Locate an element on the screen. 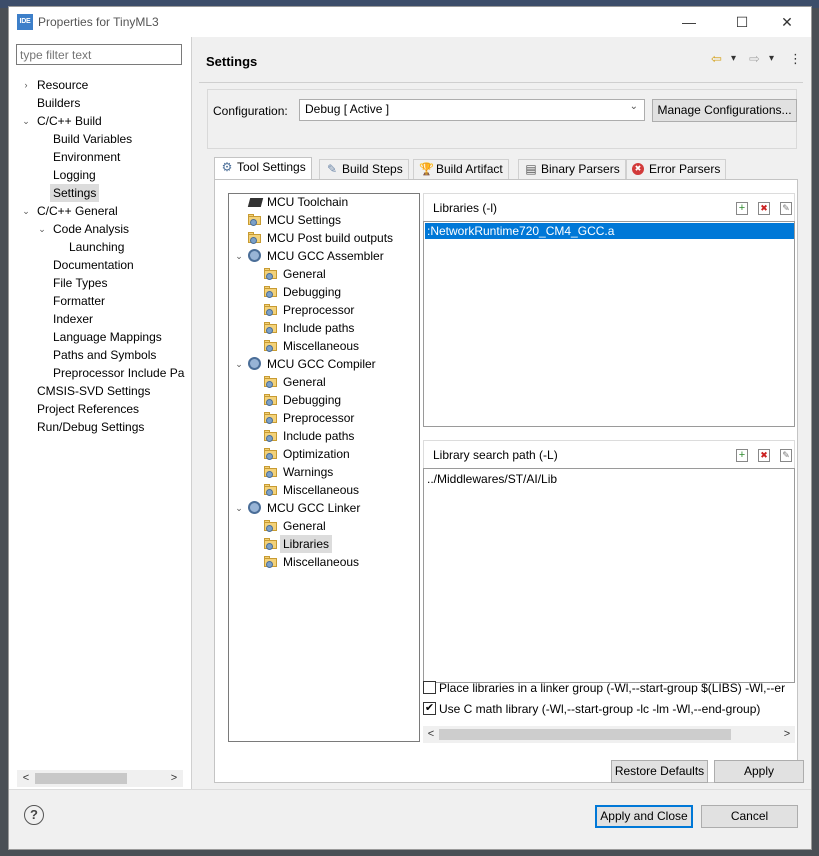  tool-tree-item: MCU GCC Linker is located at coordinates (313, 508).